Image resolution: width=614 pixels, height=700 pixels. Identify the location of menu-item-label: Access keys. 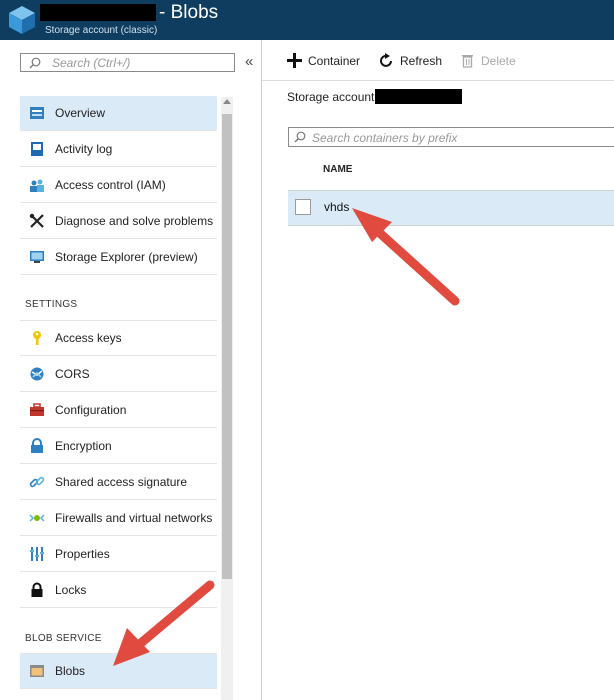
(88, 338).